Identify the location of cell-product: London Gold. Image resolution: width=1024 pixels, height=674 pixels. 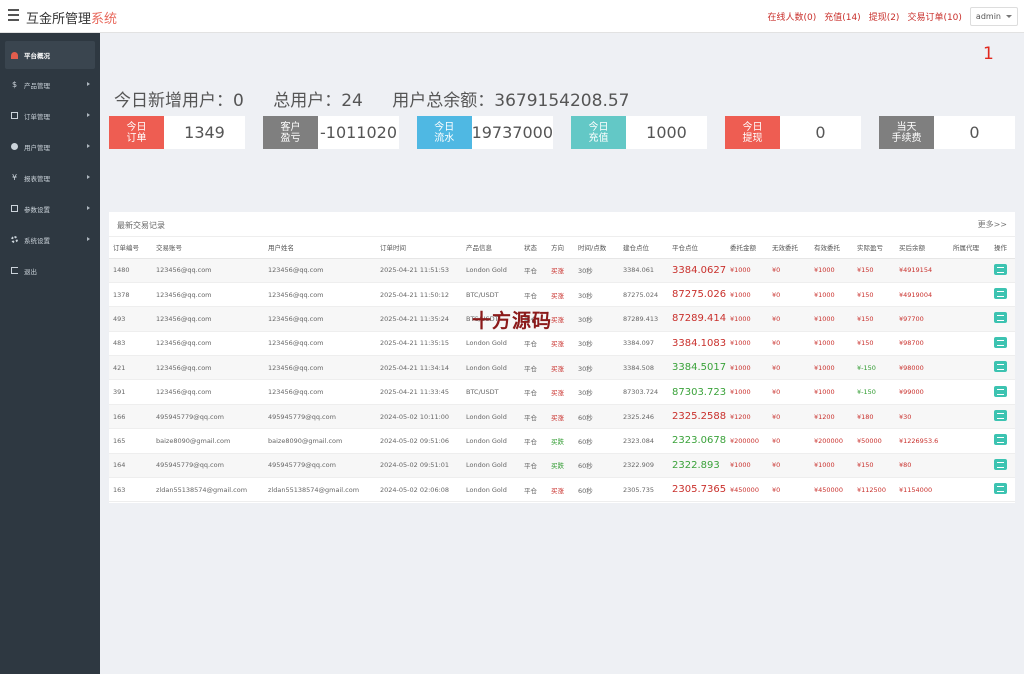
(491, 490).